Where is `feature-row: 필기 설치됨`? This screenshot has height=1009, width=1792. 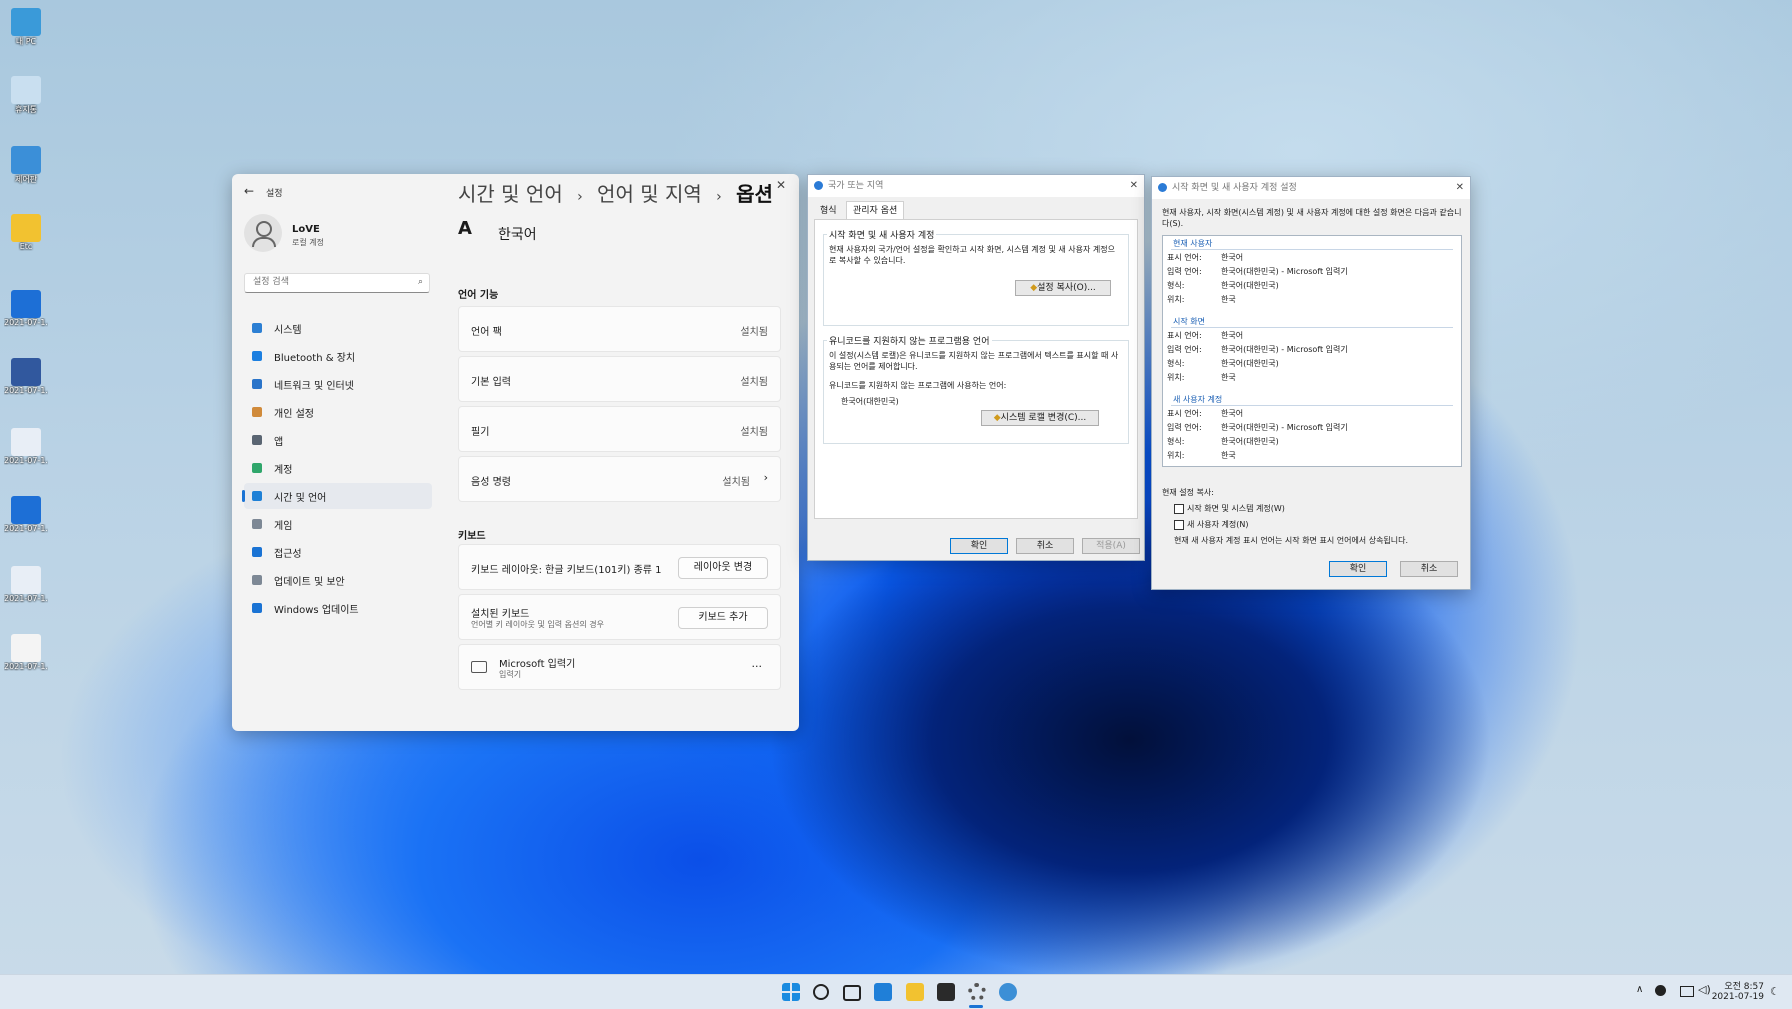
feature-row: 필기 설치됨 is located at coordinates (619, 429).